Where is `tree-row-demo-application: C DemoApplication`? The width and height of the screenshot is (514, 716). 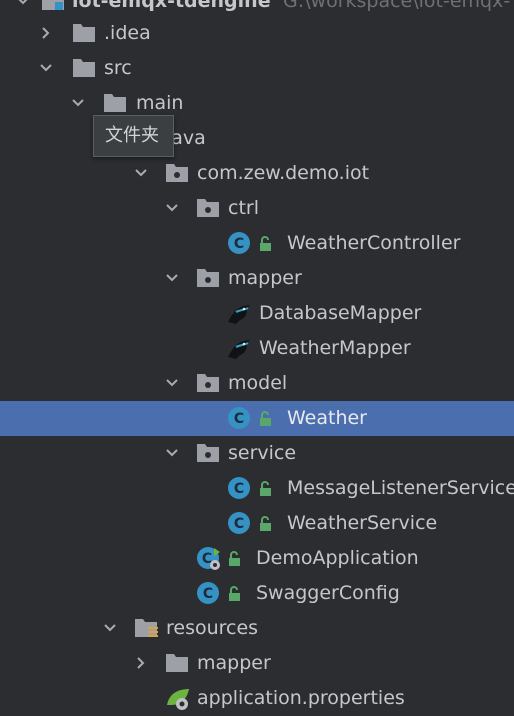
tree-row-demo-application: C DemoApplication is located at coordinates (257, 558).